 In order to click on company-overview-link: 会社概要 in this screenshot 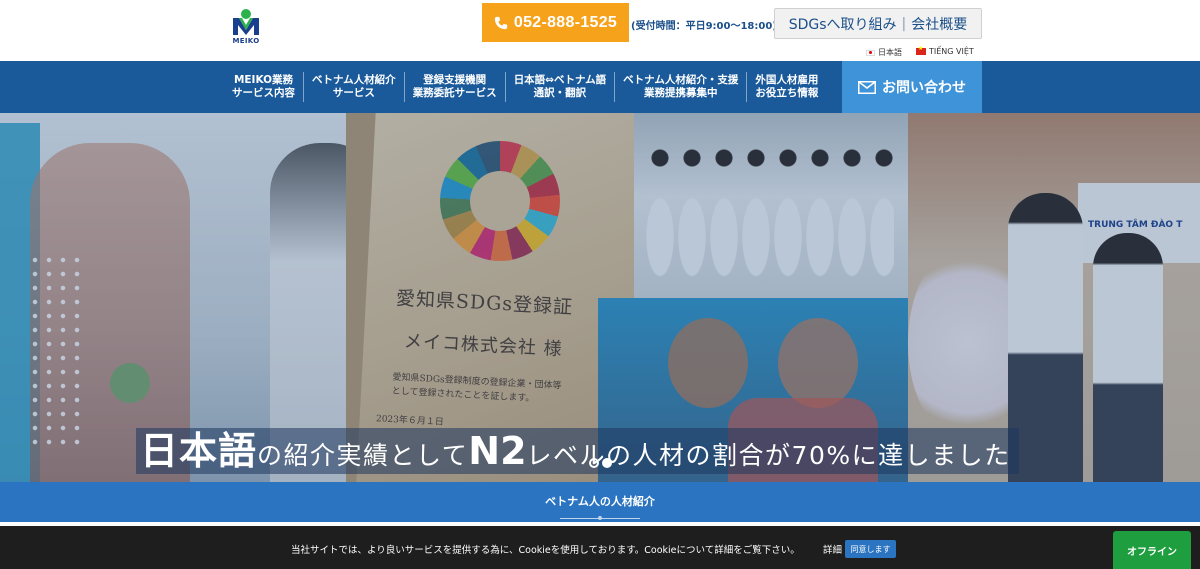, I will do `click(939, 24)`.